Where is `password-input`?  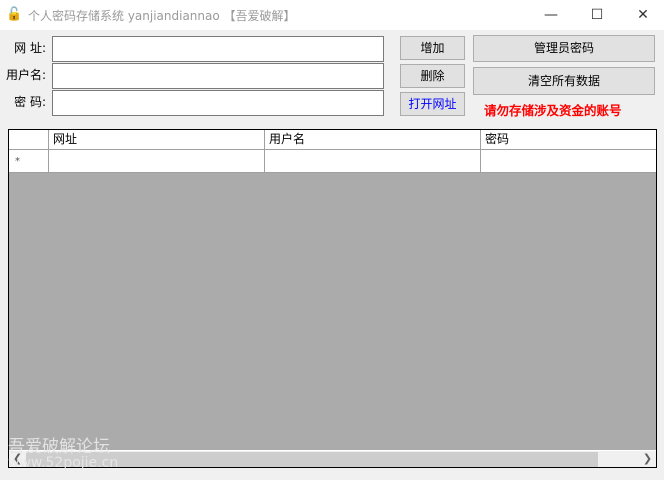 password-input is located at coordinates (218, 103).